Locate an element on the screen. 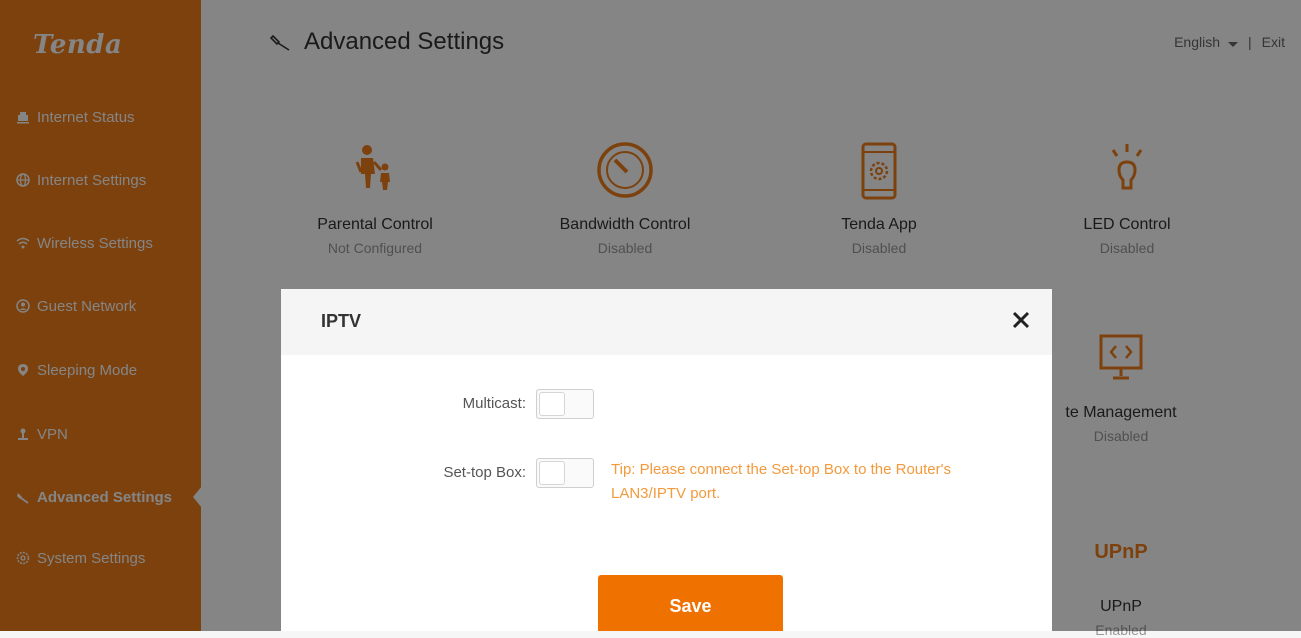 The image size is (1301, 638). multicast-toggle is located at coordinates (565, 404).